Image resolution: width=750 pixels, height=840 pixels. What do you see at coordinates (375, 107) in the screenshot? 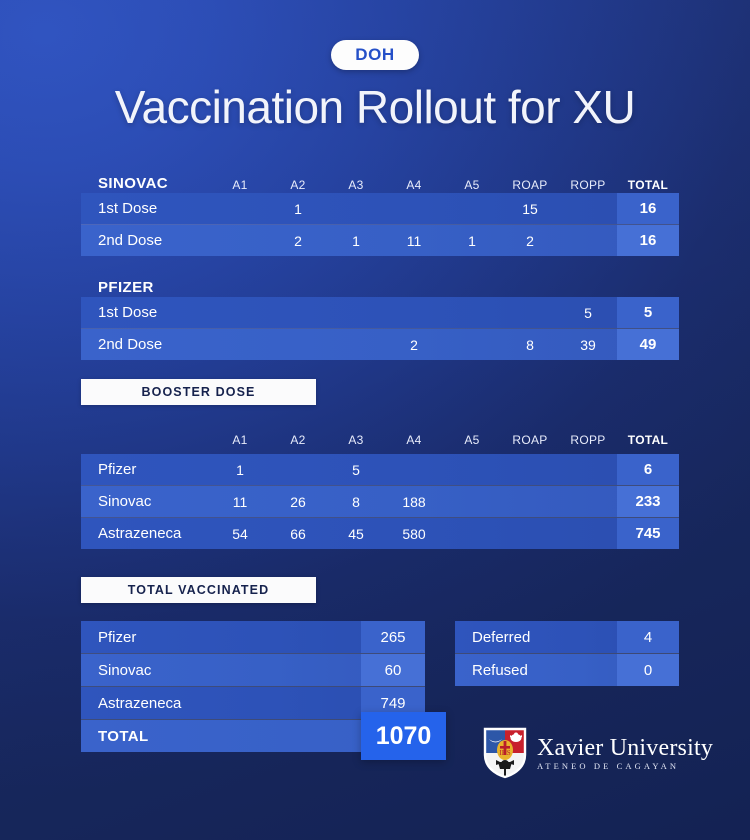
I see `page-title: Vaccination Rollout for XU` at bounding box center [375, 107].